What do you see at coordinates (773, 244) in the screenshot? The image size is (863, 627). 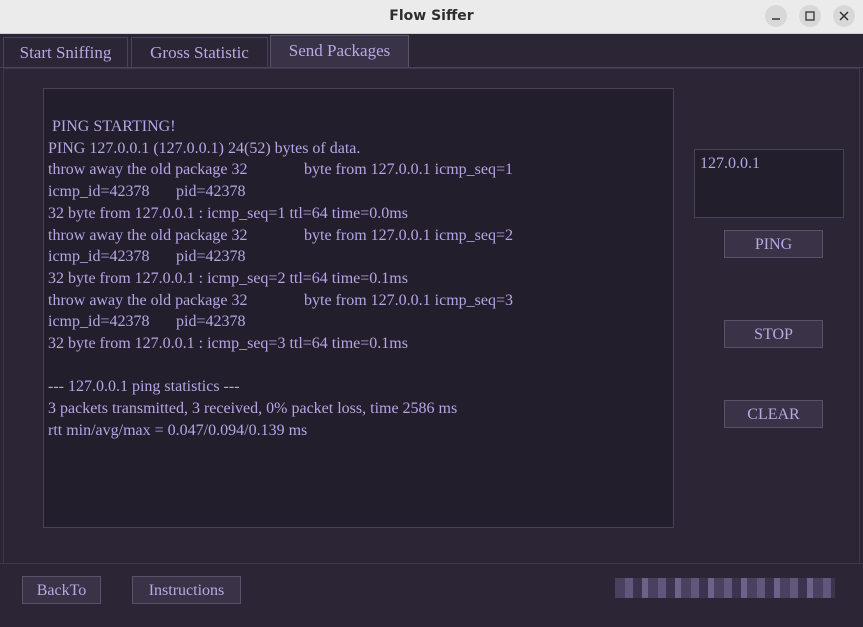 I see `ping-button: PING` at bounding box center [773, 244].